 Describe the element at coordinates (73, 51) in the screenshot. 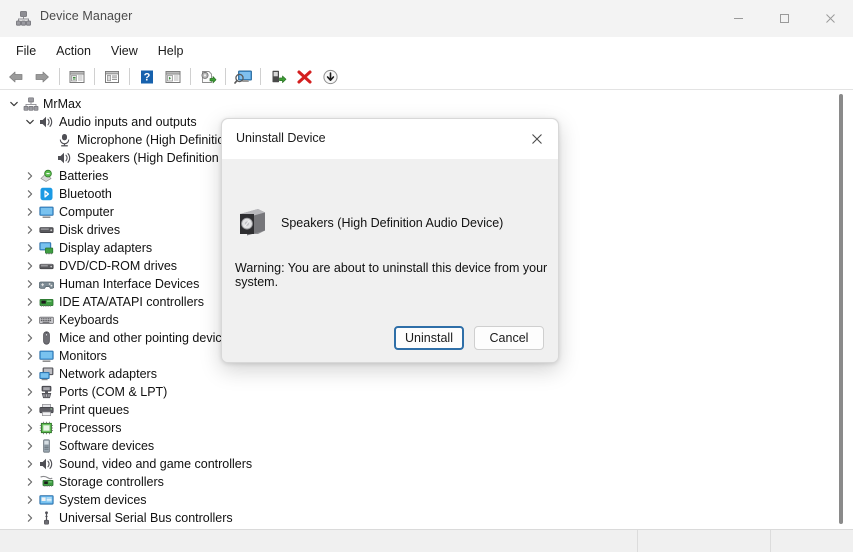

I see `menu-item-action: Action` at that location.